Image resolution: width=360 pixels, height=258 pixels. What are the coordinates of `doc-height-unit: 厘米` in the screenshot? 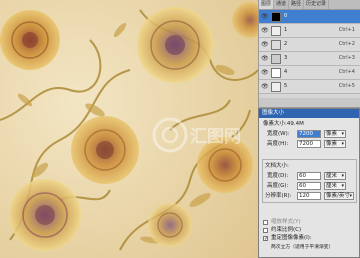 It's located at (332, 186).